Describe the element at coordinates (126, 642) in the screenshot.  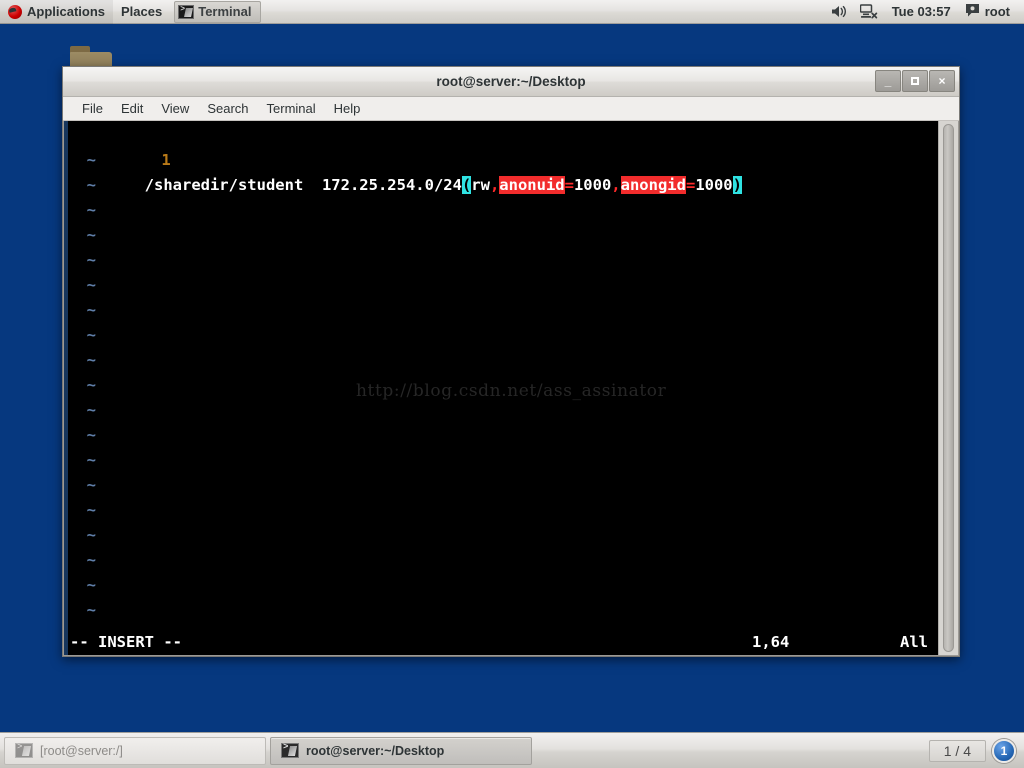
I see `vim-mode-indicator: -- INSERT --` at that location.